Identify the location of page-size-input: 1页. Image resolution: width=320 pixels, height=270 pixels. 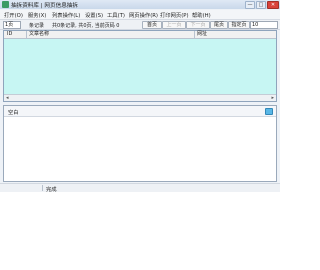
(12, 25).